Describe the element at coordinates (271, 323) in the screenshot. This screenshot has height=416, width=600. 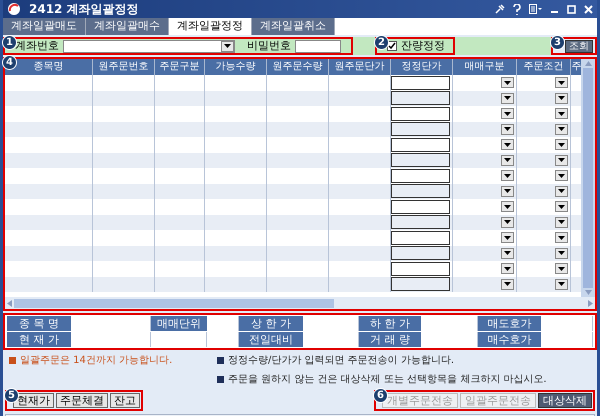
I see `info-label: 상 한 가` at that location.